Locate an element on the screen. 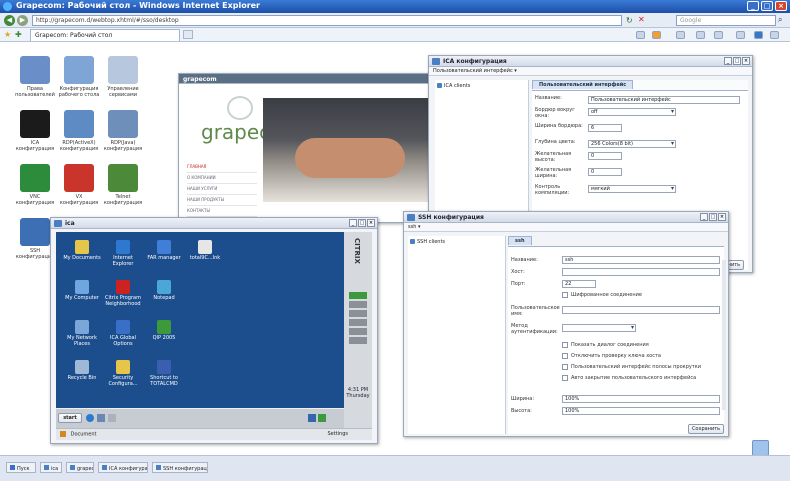  search-input: Google is located at coordinates (726, 20).